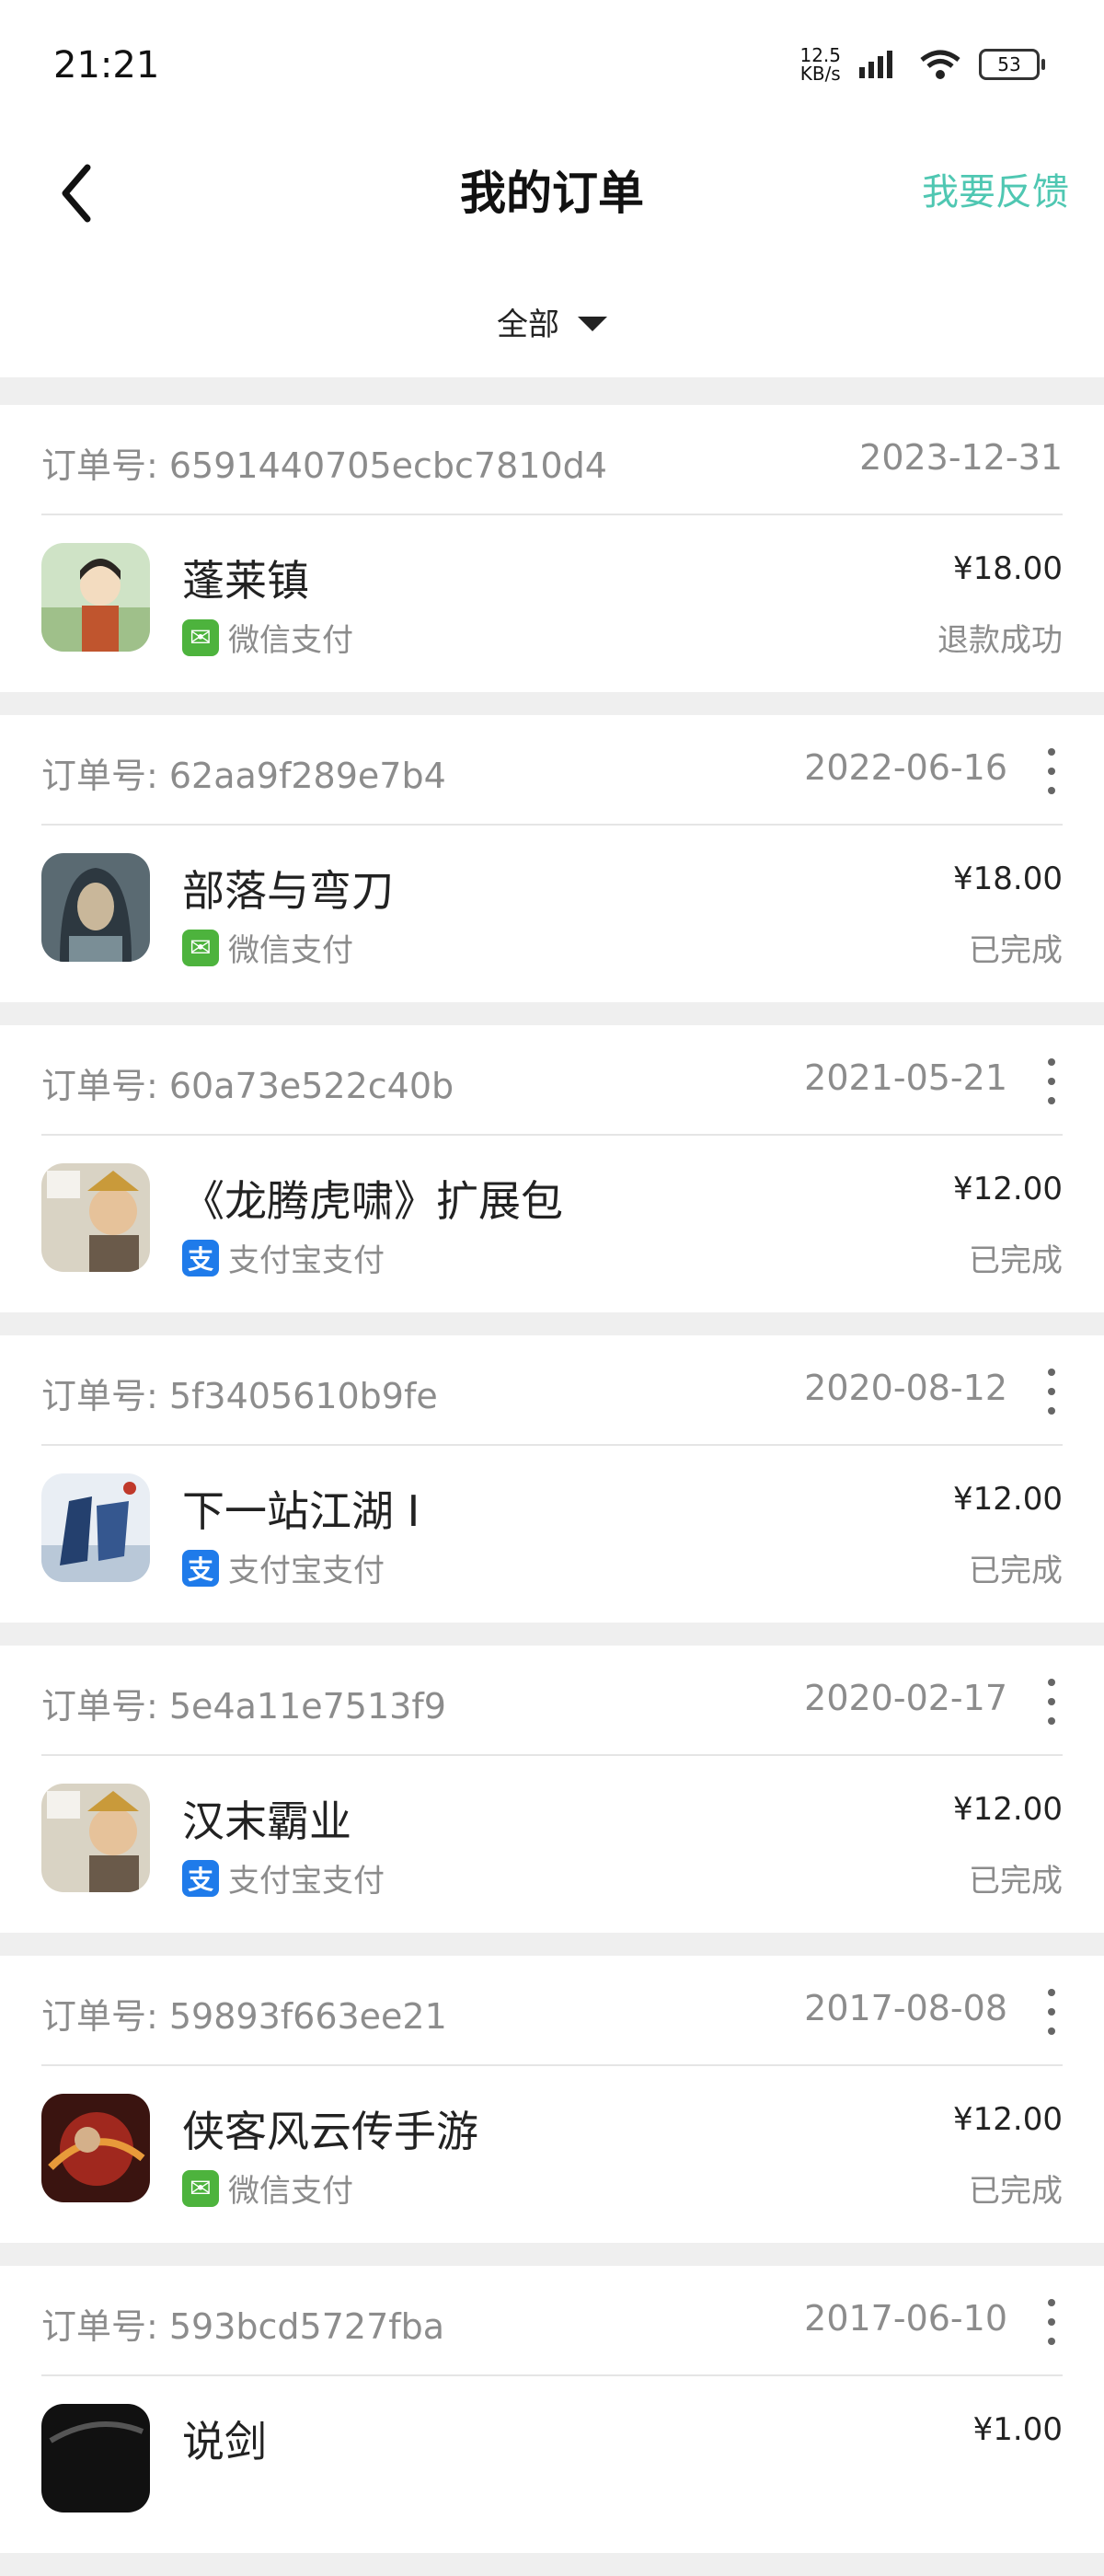 This screenshot has height=2576, width=1104. Describe the element at coordinates (243, 2326) in the screenshot. I see `order-number: 订单号: 593bcd5727fba` at that location.